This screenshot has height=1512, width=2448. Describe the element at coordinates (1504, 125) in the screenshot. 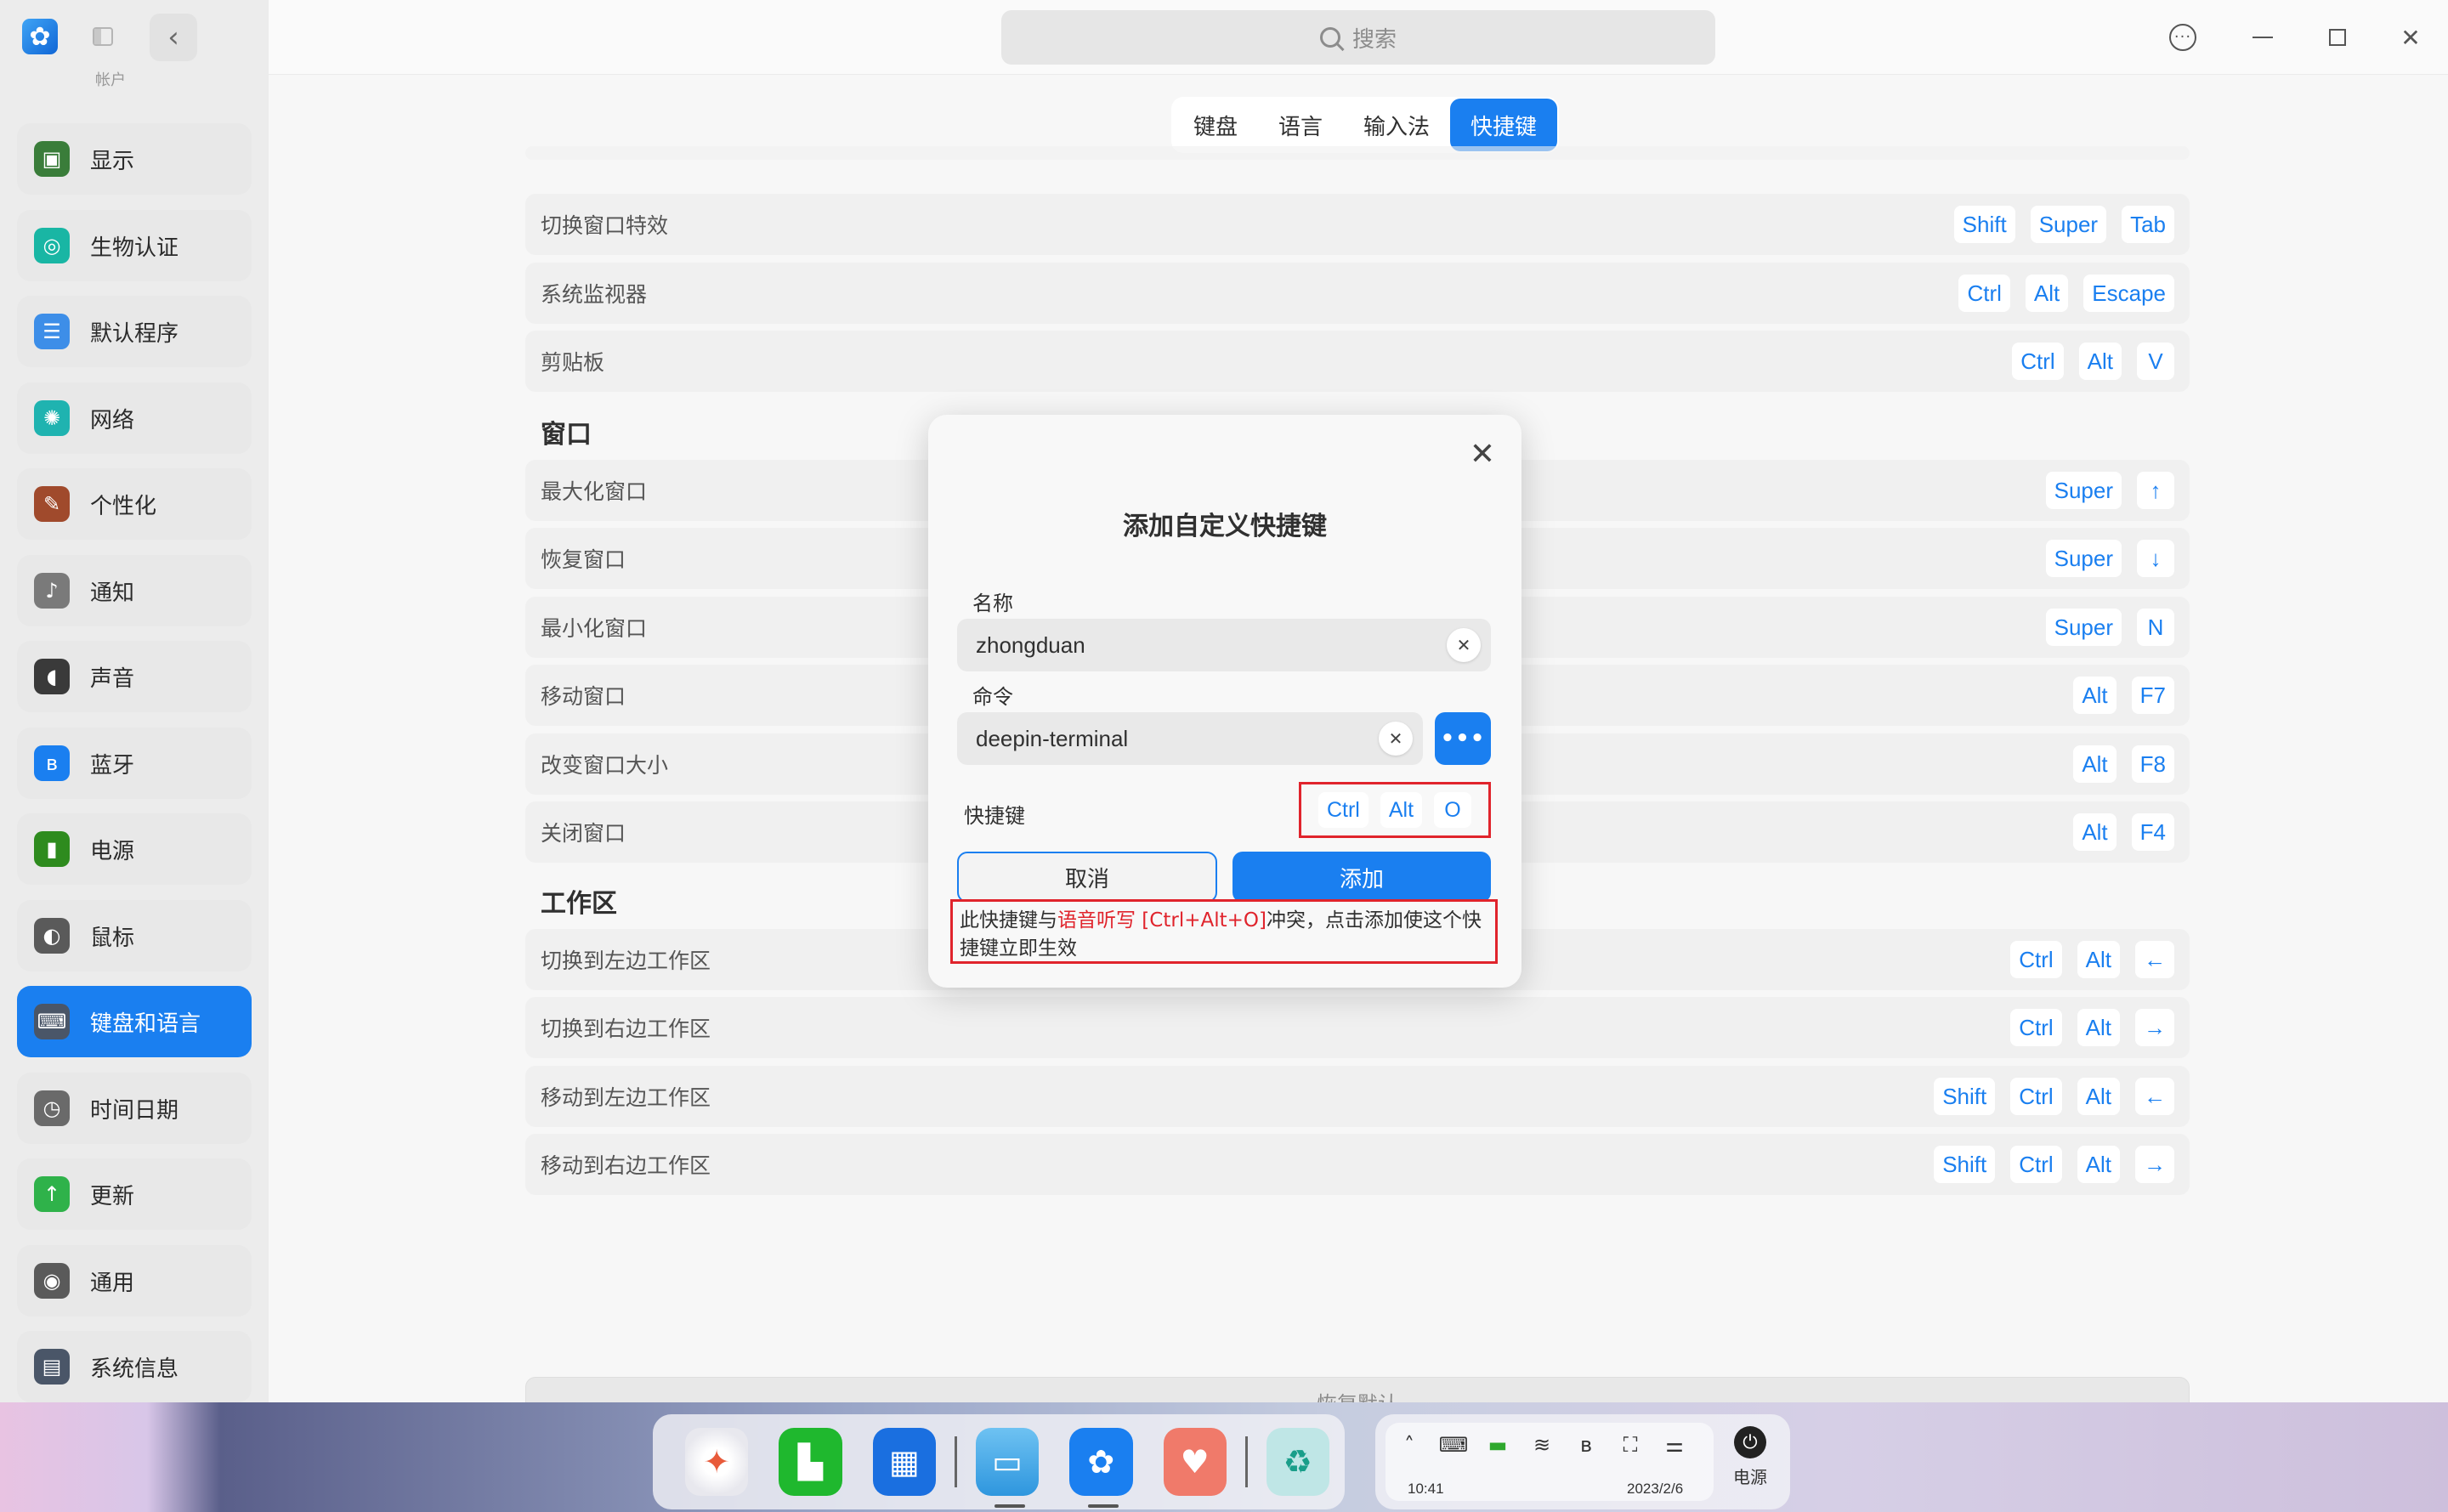

I see `tab: 快捷键` at that location.